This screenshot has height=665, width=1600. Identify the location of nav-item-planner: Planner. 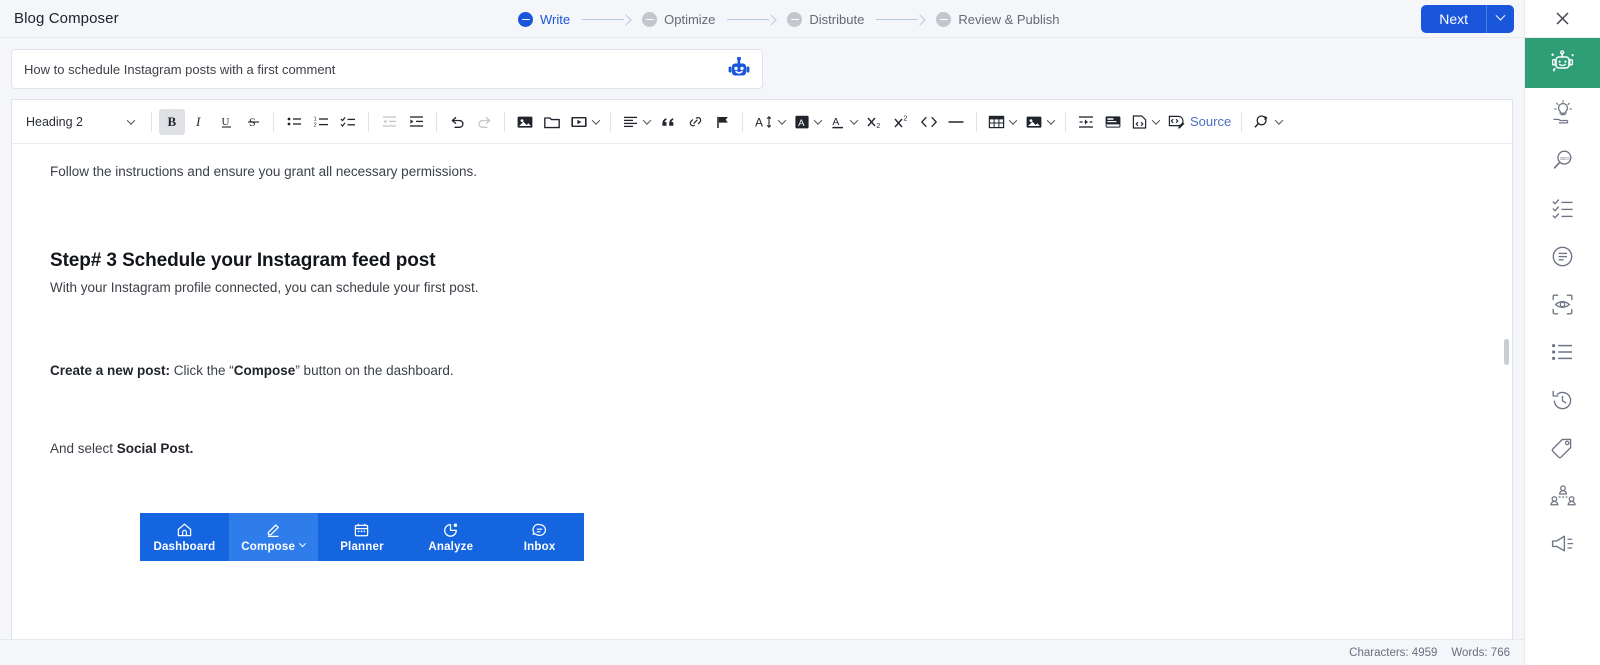
(362, 537).